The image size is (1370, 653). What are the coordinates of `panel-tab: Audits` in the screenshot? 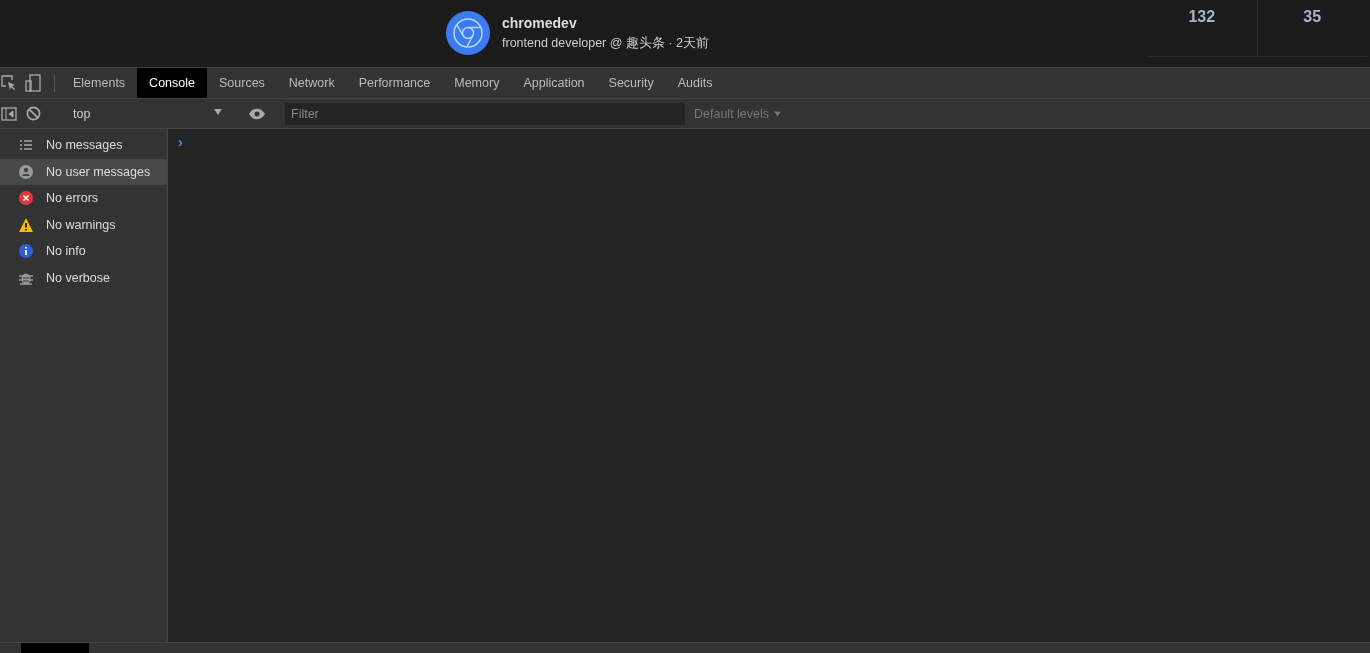 It's located at (695, 83).